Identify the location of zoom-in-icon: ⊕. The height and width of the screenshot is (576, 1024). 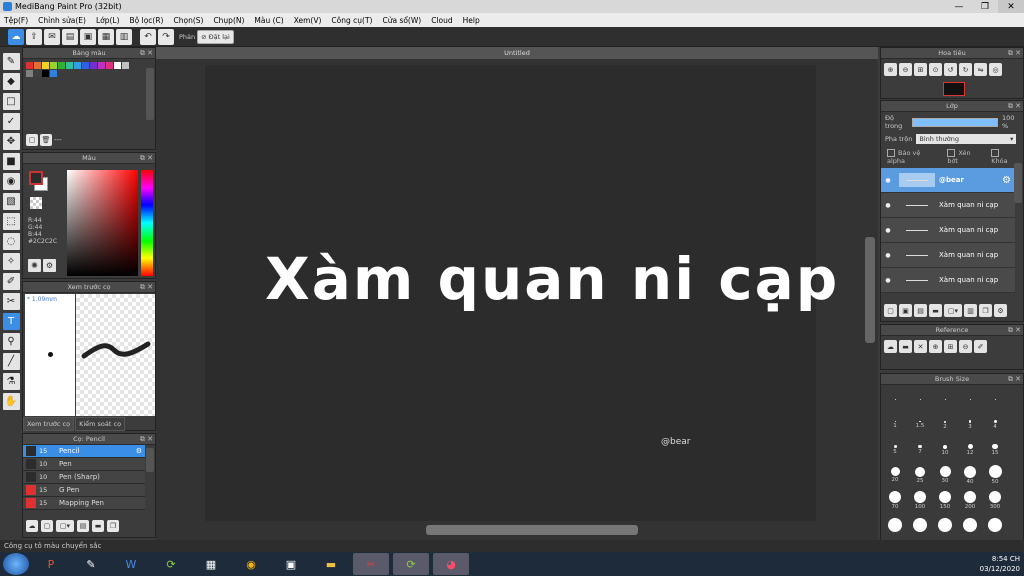
(890, 69).